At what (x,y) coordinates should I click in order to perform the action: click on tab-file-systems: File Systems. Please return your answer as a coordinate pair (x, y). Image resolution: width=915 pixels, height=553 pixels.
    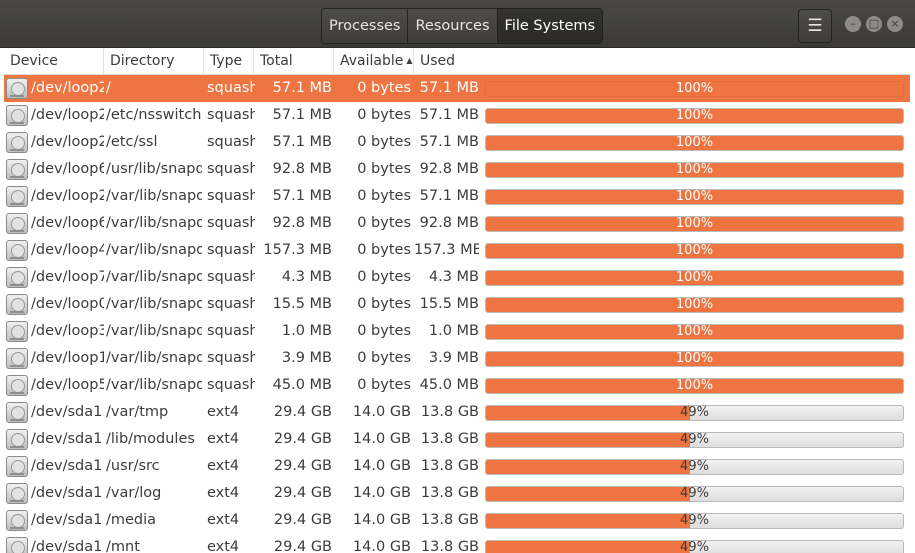
    Looking at the image, I should click on (550, 26).